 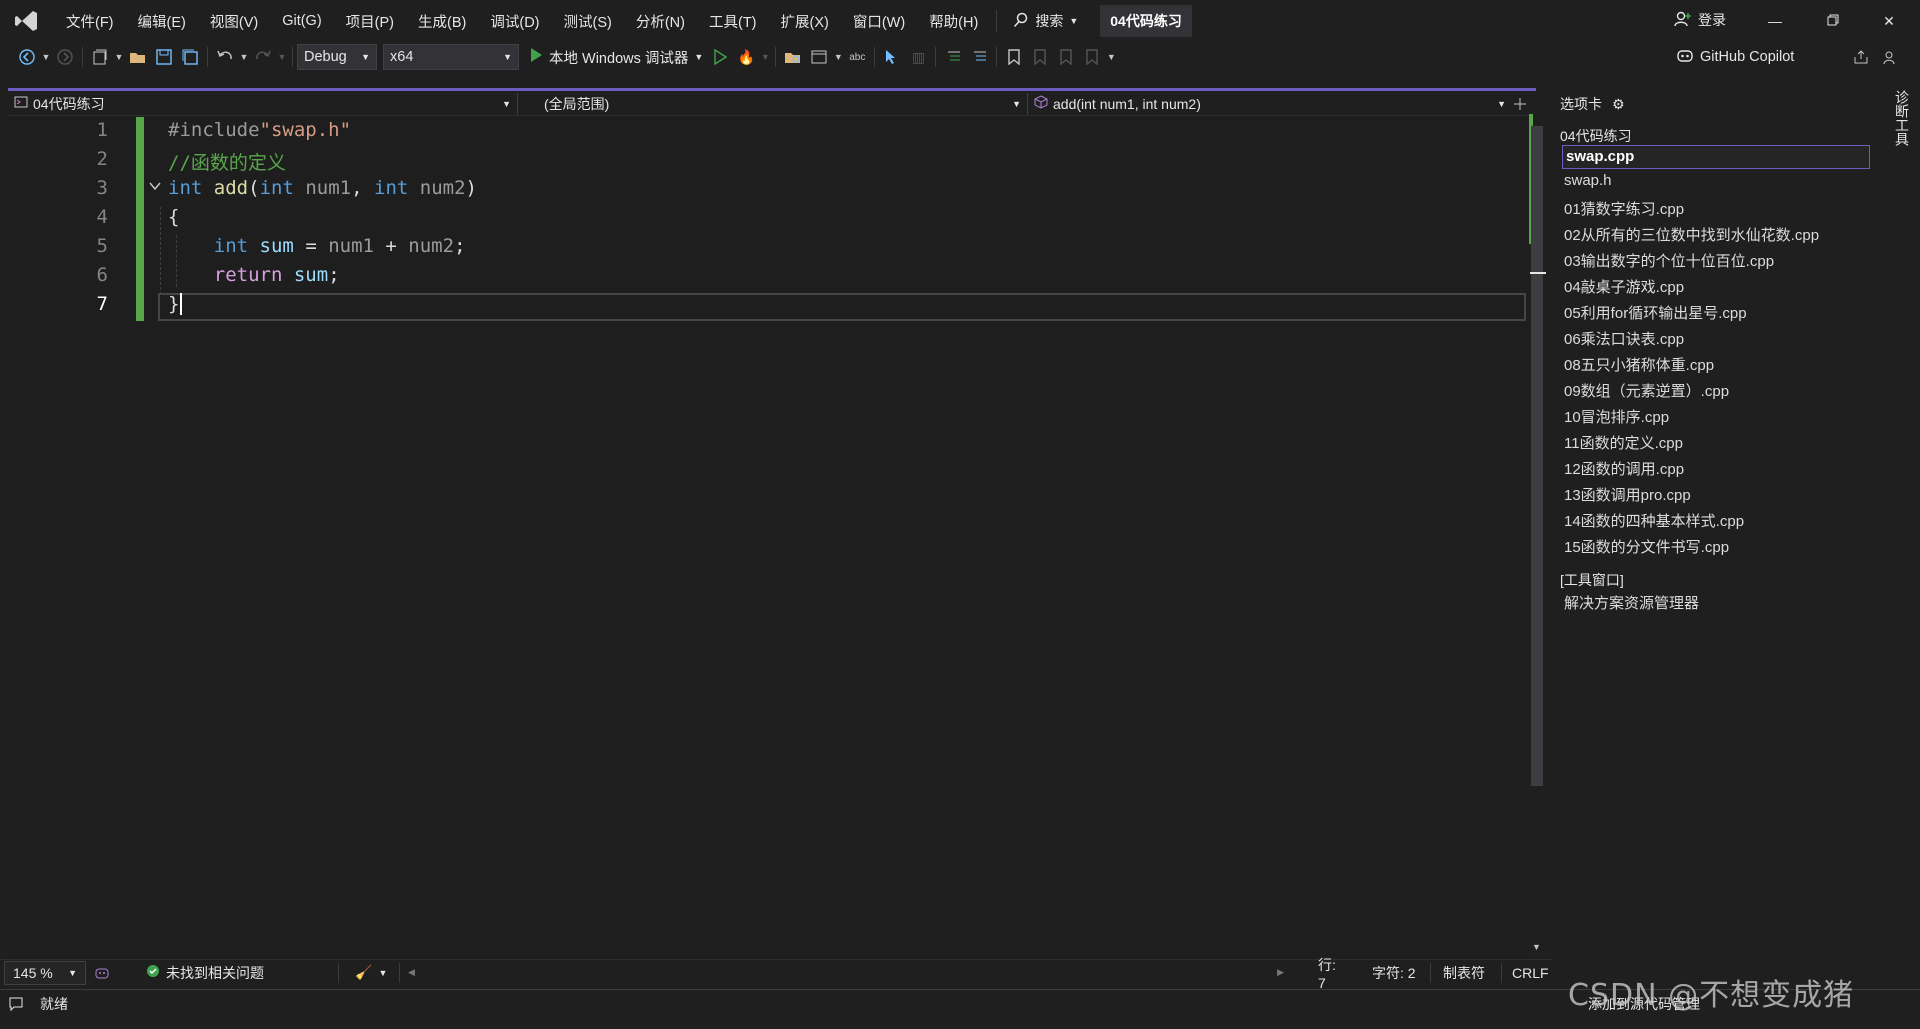 What do you see at coordinates (1627, 494) in the screenshot?
I see `tab-item: 13函数调用pro.cpp` at bounding box center [1627, 494].